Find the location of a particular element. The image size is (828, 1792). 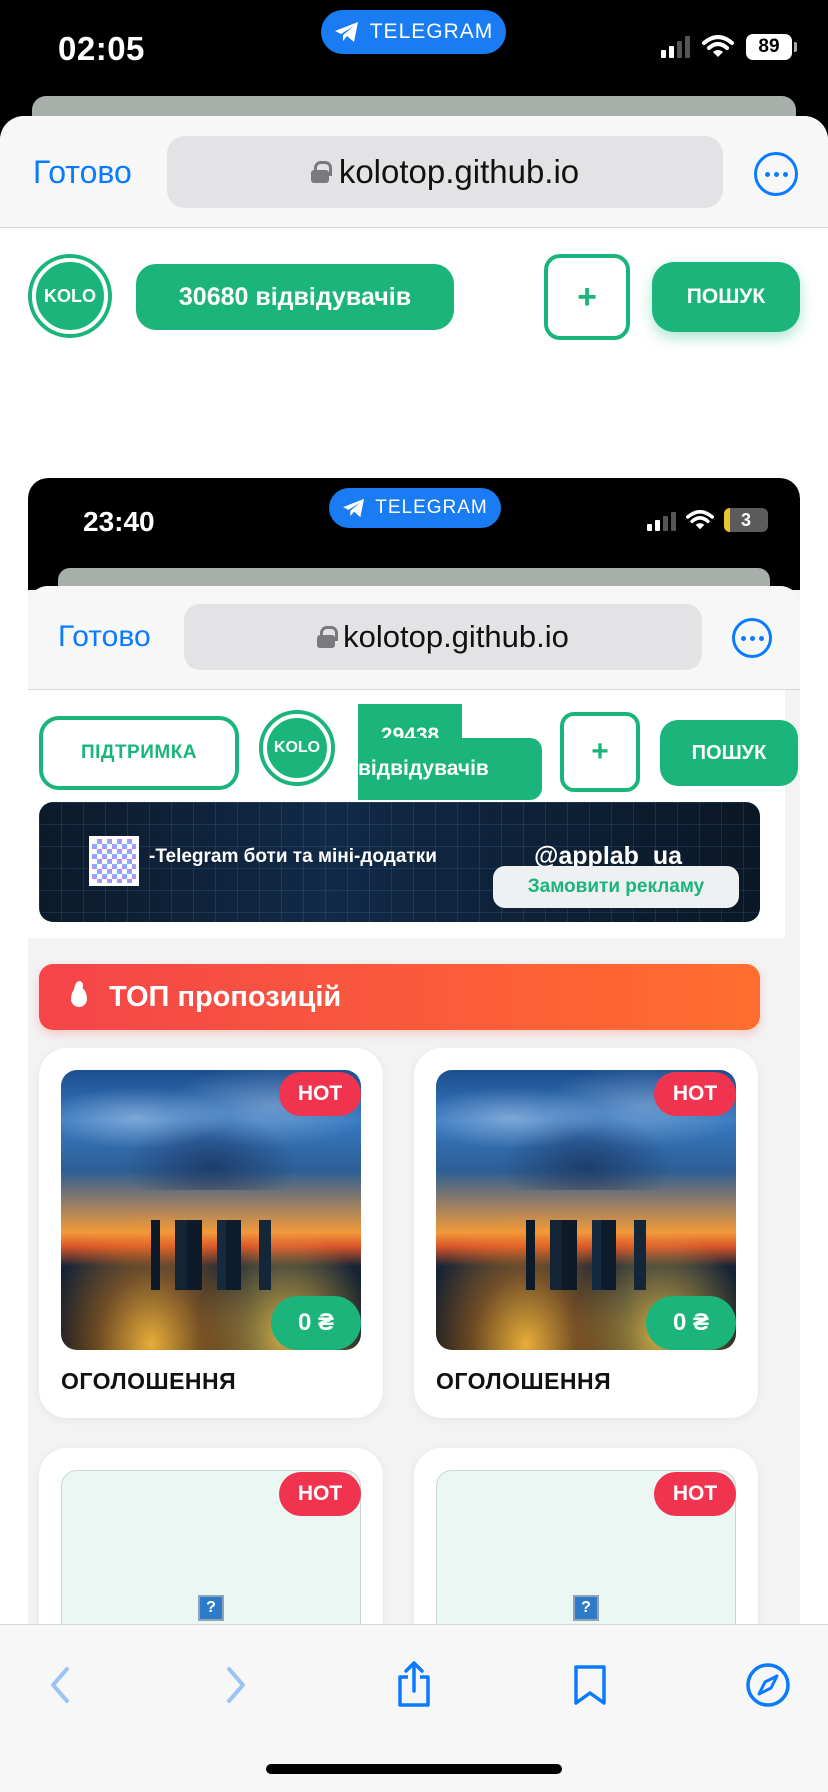

banner-text: -Telegram боти та міні-додатки is located at coordinates (293, 856).